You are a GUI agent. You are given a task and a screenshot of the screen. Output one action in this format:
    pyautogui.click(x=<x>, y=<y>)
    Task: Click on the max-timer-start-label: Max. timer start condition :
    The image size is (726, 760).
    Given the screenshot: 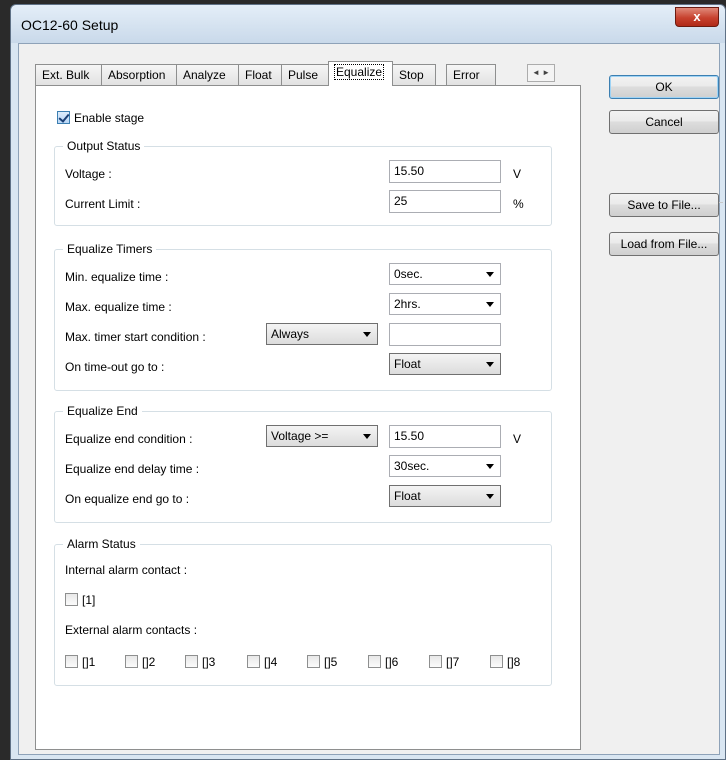 What is the action you would take?
    pyautogui.click(x=135, y=337)
    